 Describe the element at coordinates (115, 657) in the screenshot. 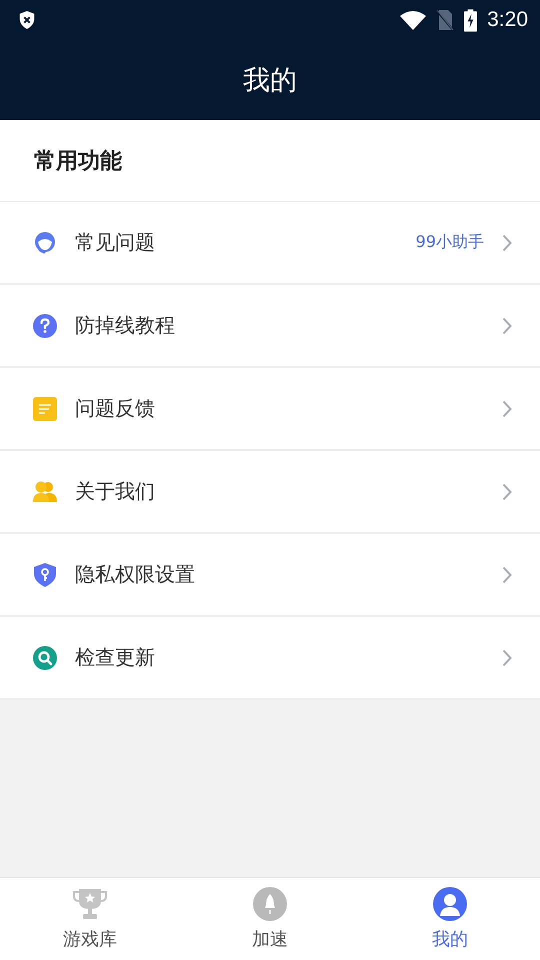

I see `menu-label: 检查更新` at that location.